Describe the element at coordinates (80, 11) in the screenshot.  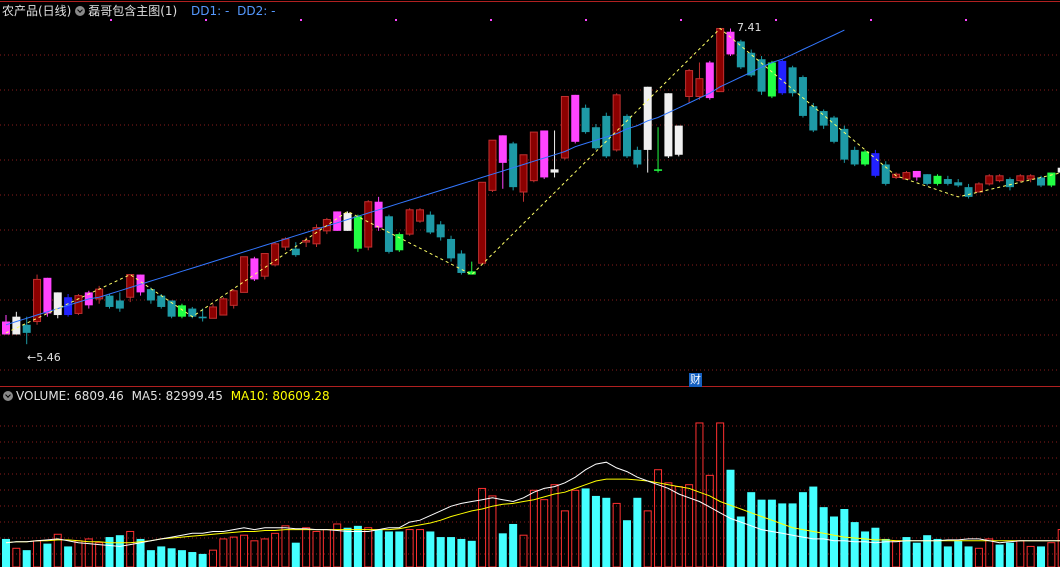
I see `indicator-menu-icon` at that location.